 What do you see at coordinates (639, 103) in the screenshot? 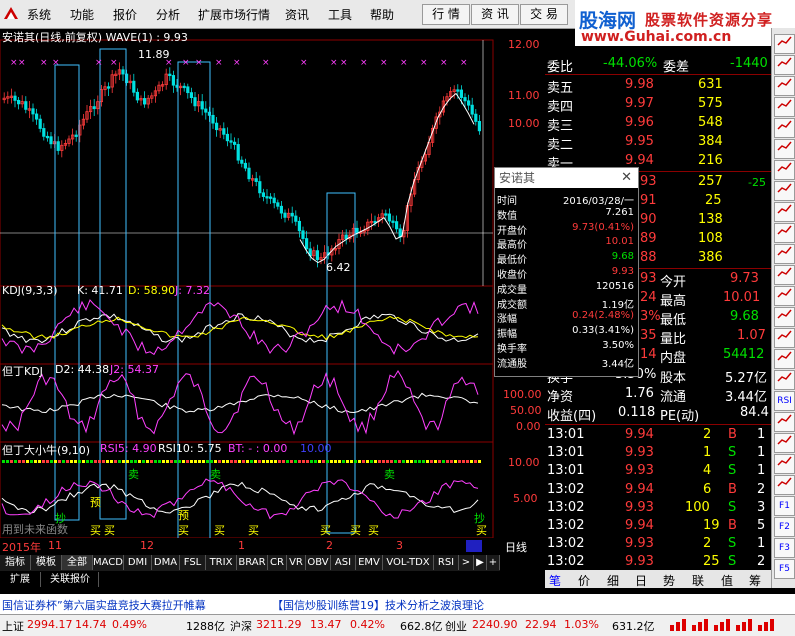
I see `ask-4-price: 9.97` at bounding box center [639, 103].